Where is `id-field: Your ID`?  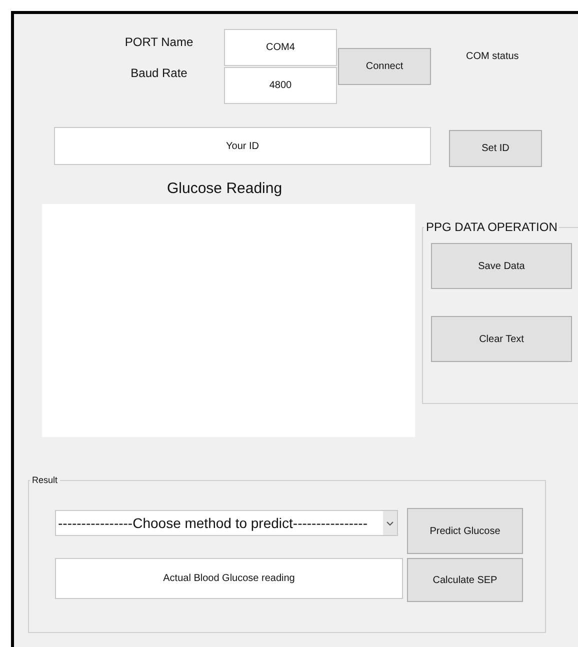 id-field: Your ID is located at coordinates (242, 146).